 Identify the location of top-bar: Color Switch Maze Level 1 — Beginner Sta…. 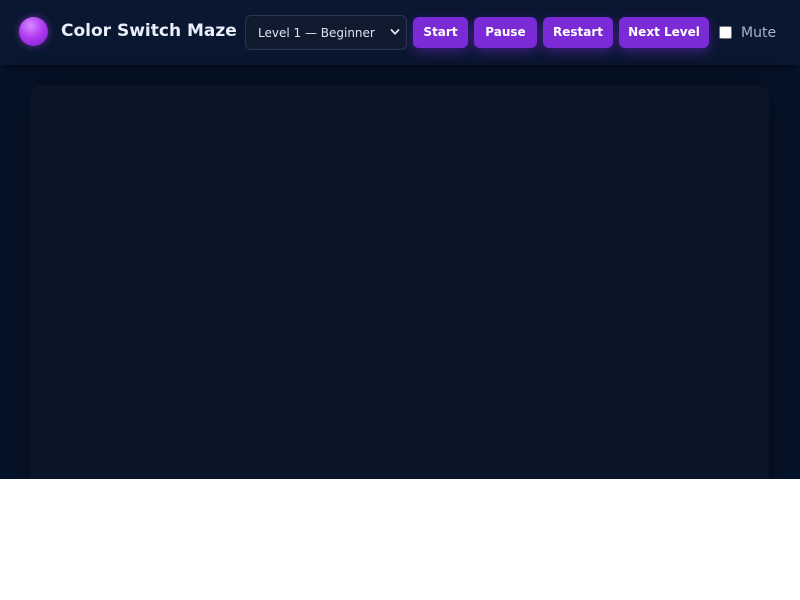
(400, 32).